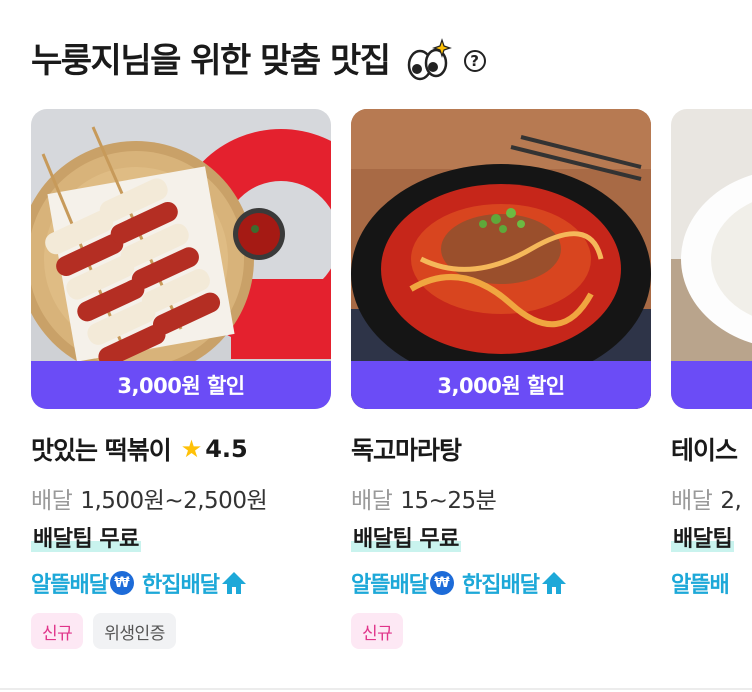 This screenshot has height=692, width=752. What do you see at coordinates (731, 501) in the screenshot?
I see `delivery-fee: 2,` at bounding box center [731, 501].